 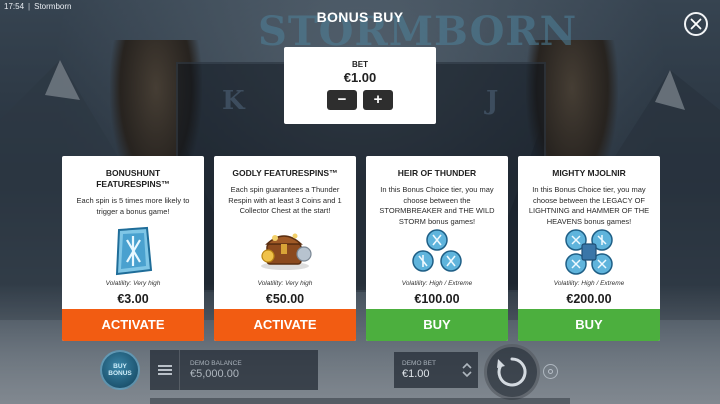 I want to click on close-button, so click(x=696, y=24).